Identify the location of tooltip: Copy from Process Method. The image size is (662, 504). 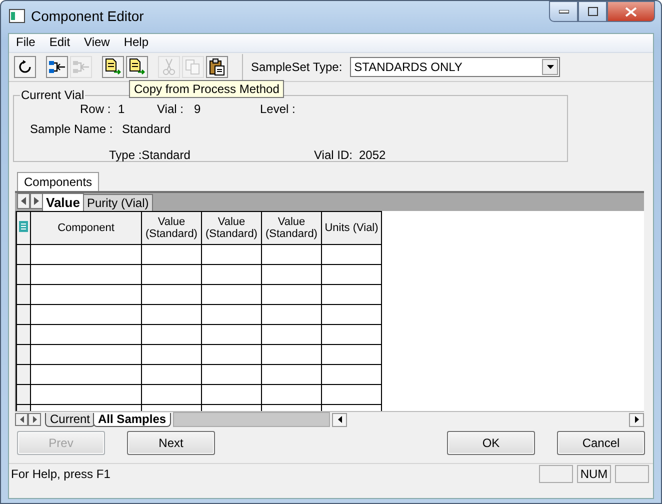
(206, 89).